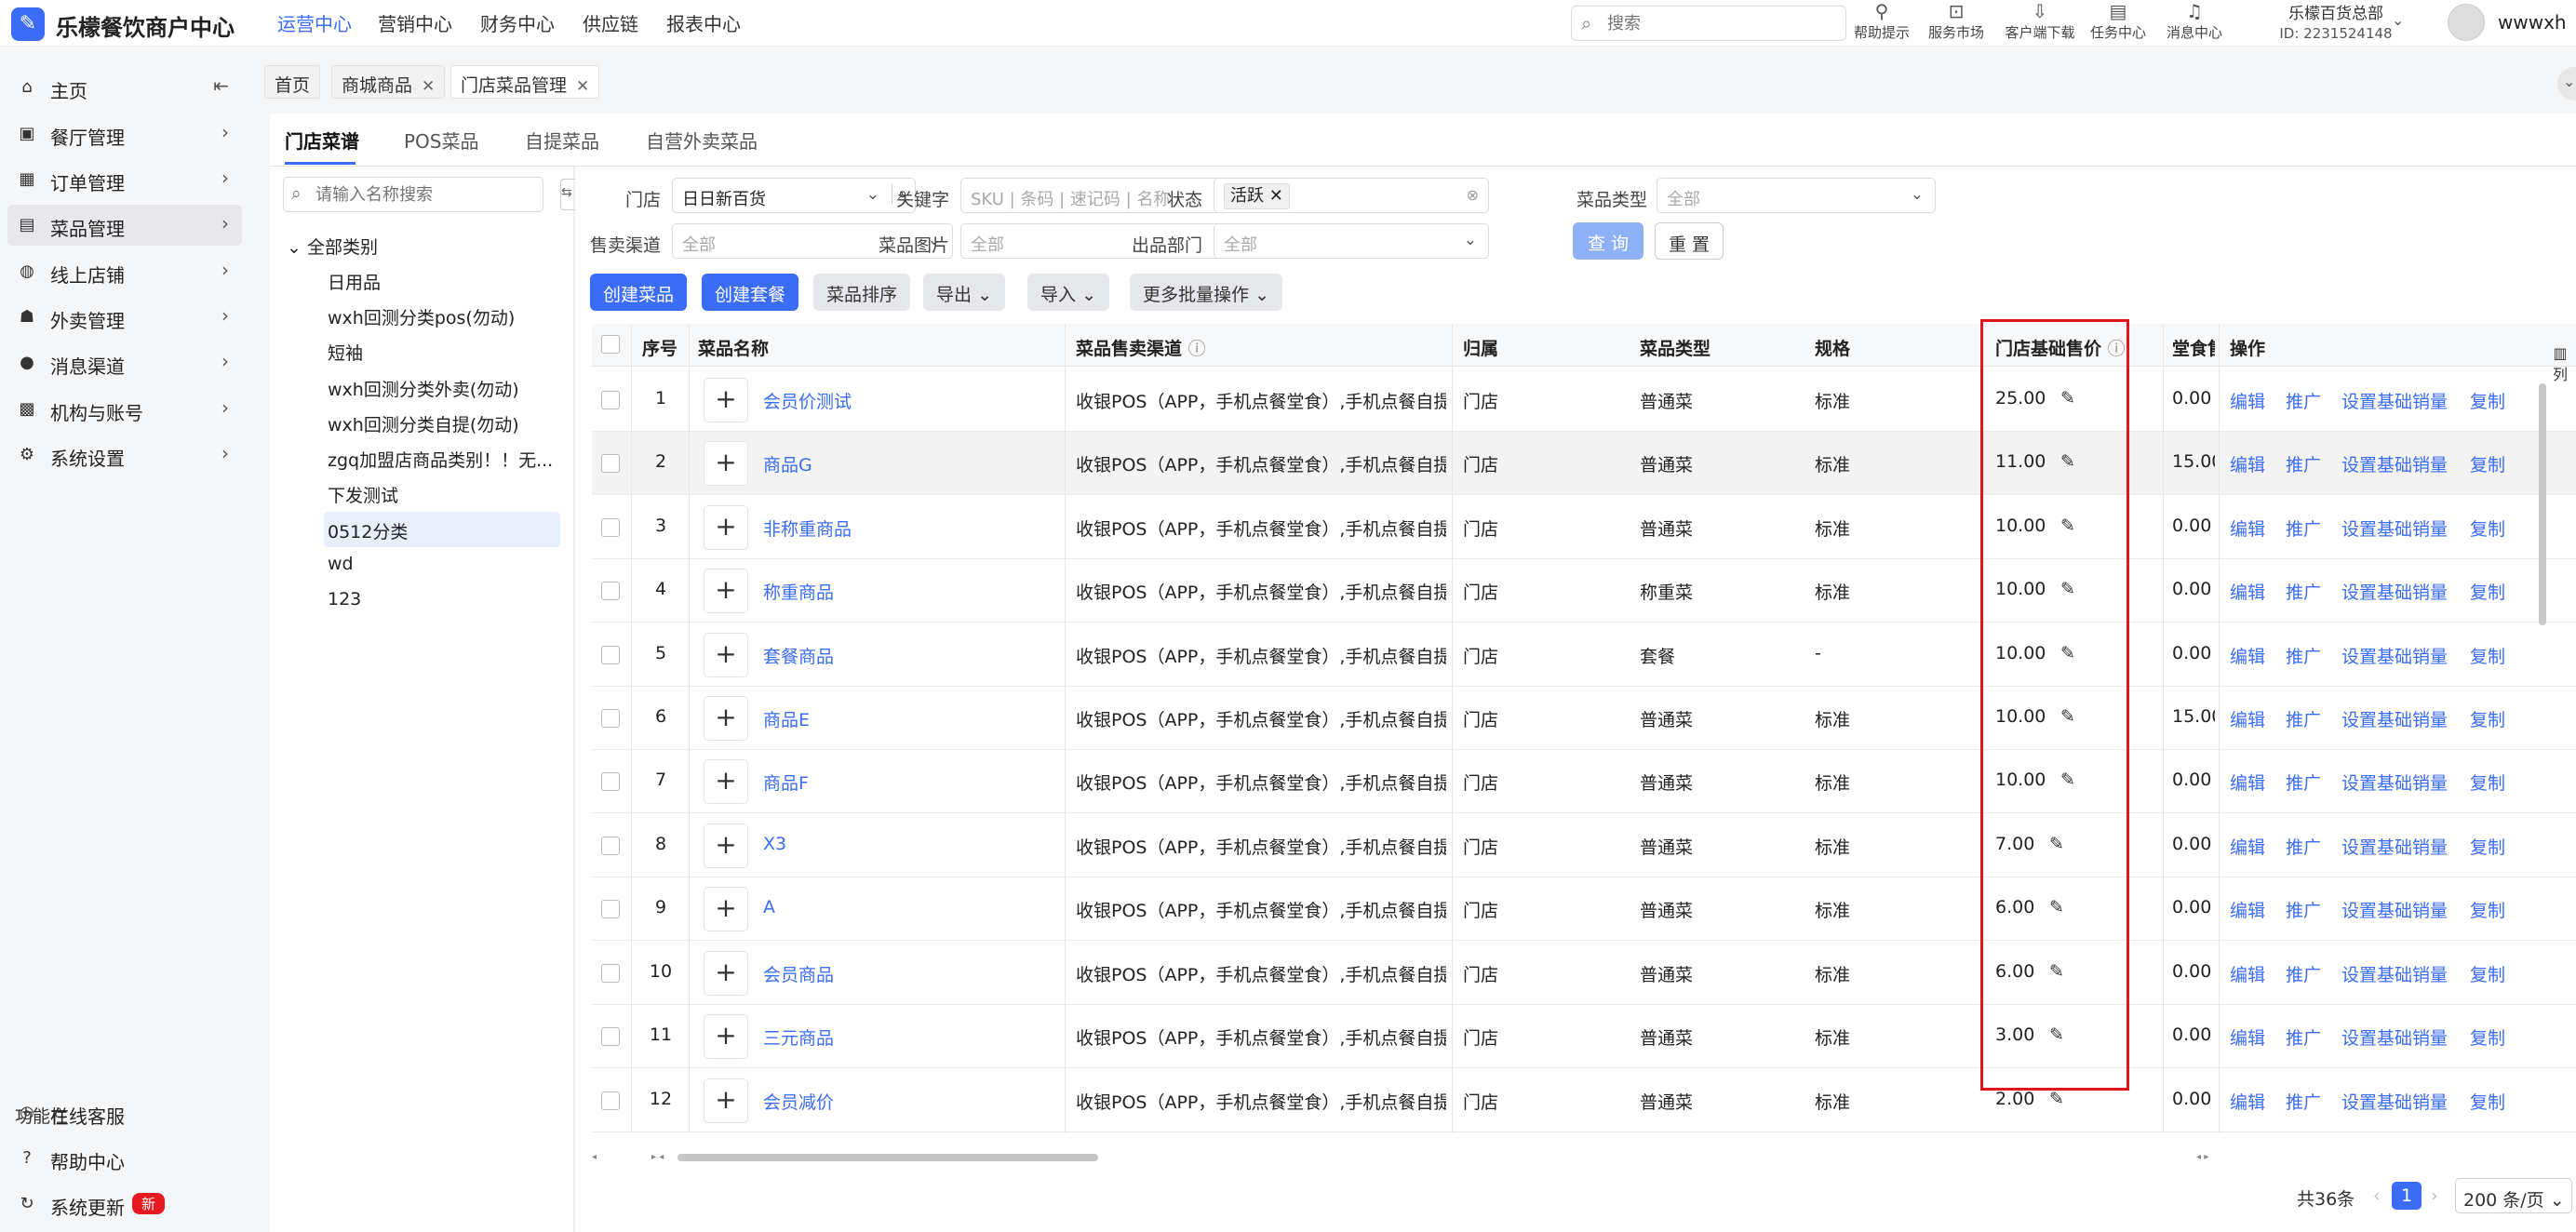 The width and height of the screenshot is (2576, 1232). What do you see at coordinates (415, 22) in the screenshot?
I see `topnav-marketing: 营销中心` at bounding box center [415, 22].